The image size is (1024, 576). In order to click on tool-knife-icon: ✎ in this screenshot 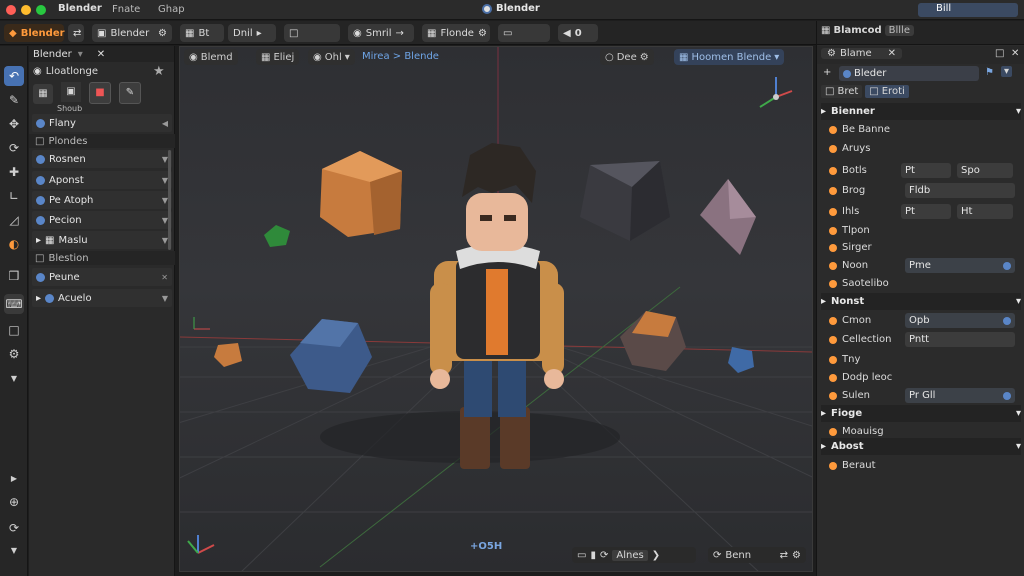, I will do `click(130, 93)`.